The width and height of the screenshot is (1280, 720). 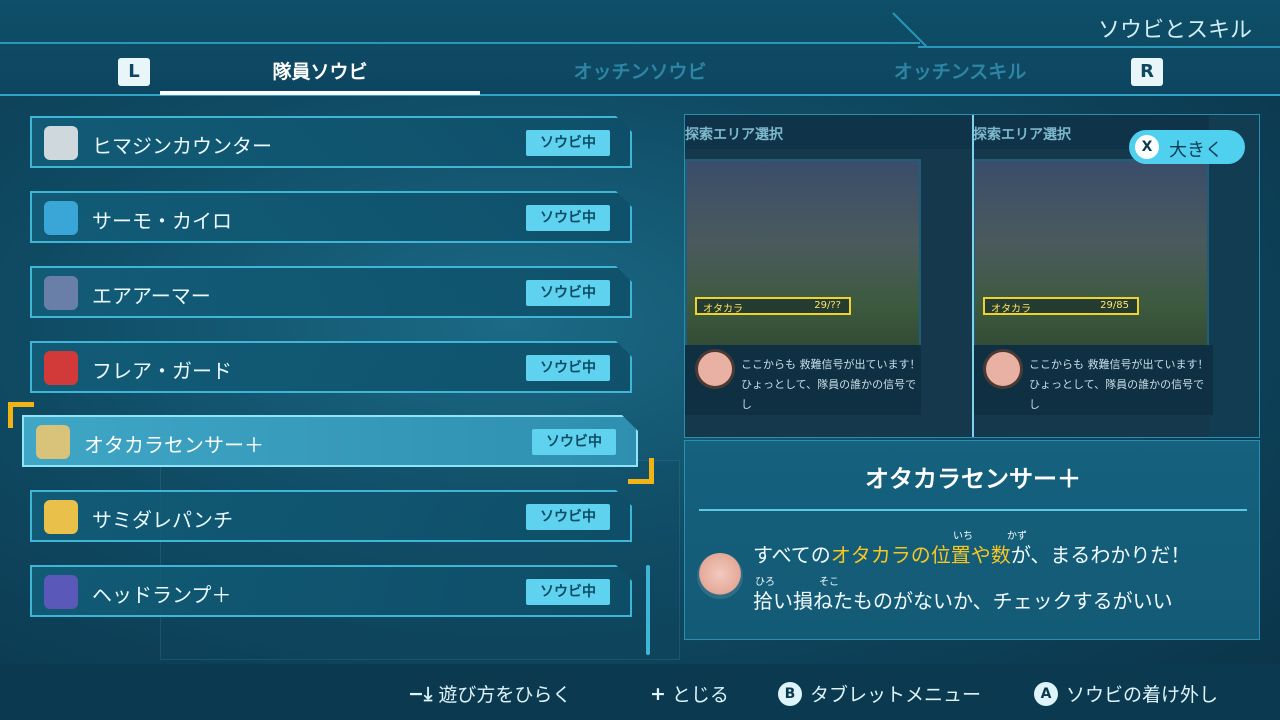 I want to click on gear-item-name: サーモ・カイロ, so click(x=162, y=221).